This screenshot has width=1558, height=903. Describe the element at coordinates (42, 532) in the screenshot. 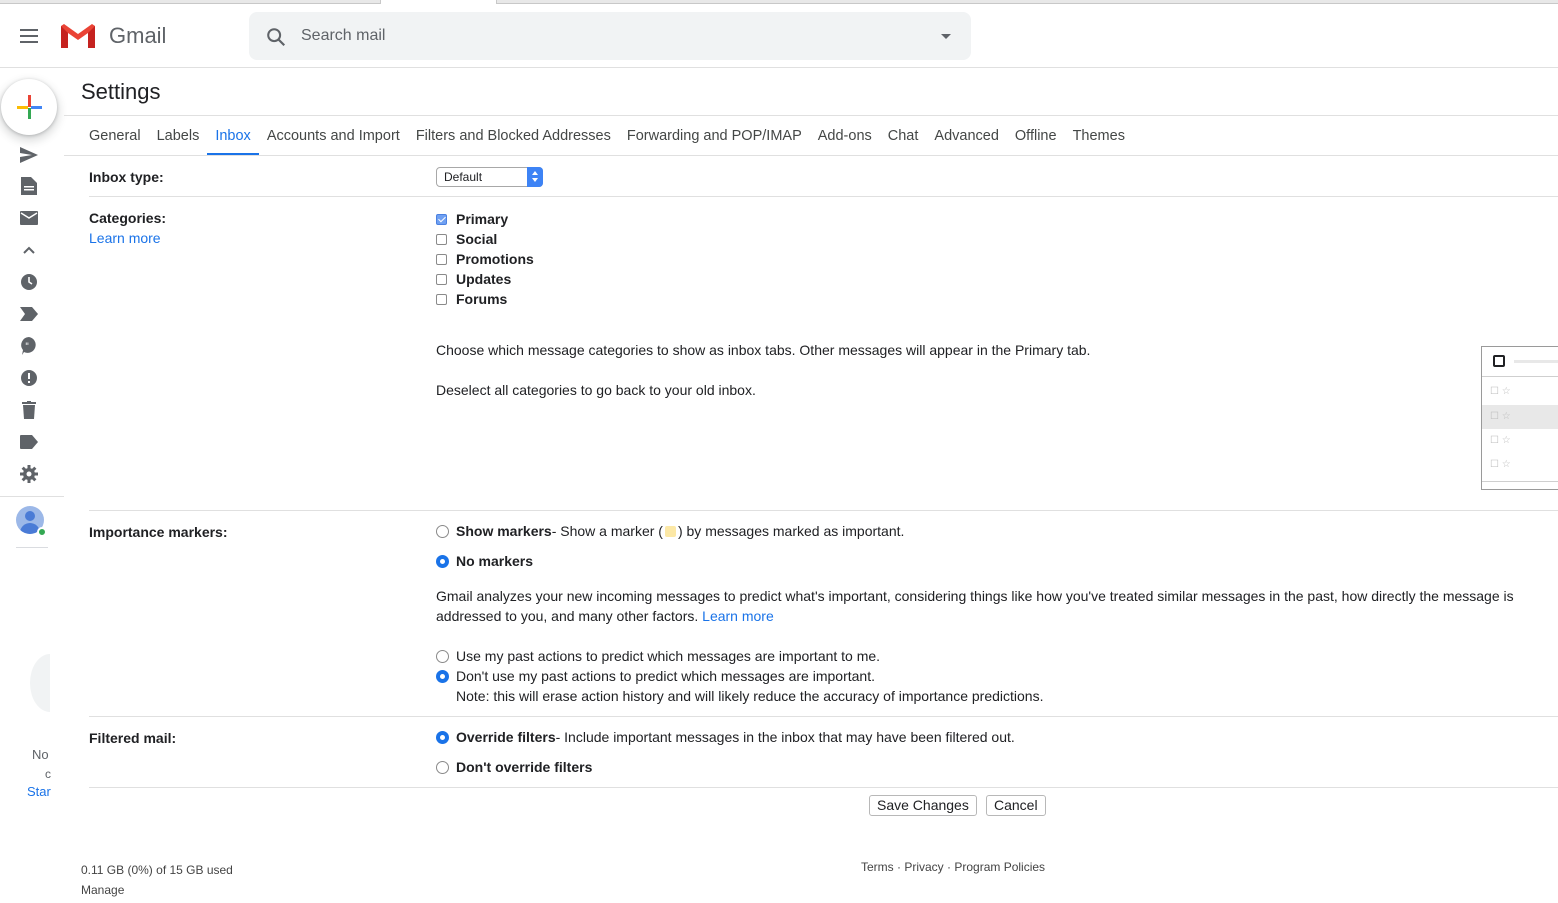

I see `online-status-indicator` at that location.